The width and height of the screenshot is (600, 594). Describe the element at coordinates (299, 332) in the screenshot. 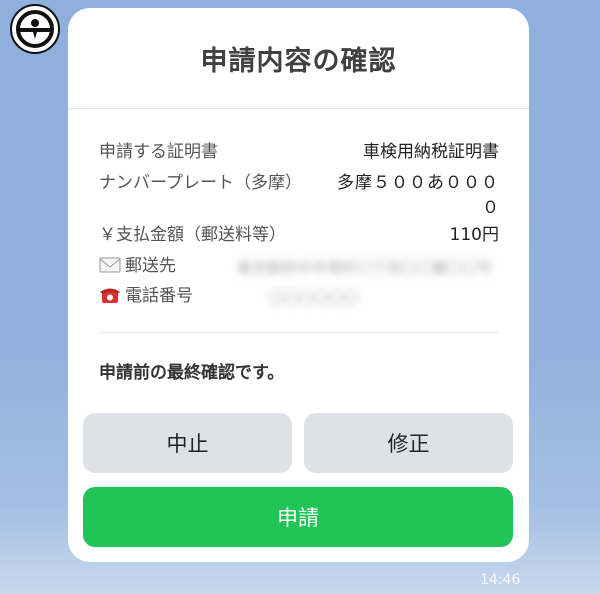

I see `divider` at that location.